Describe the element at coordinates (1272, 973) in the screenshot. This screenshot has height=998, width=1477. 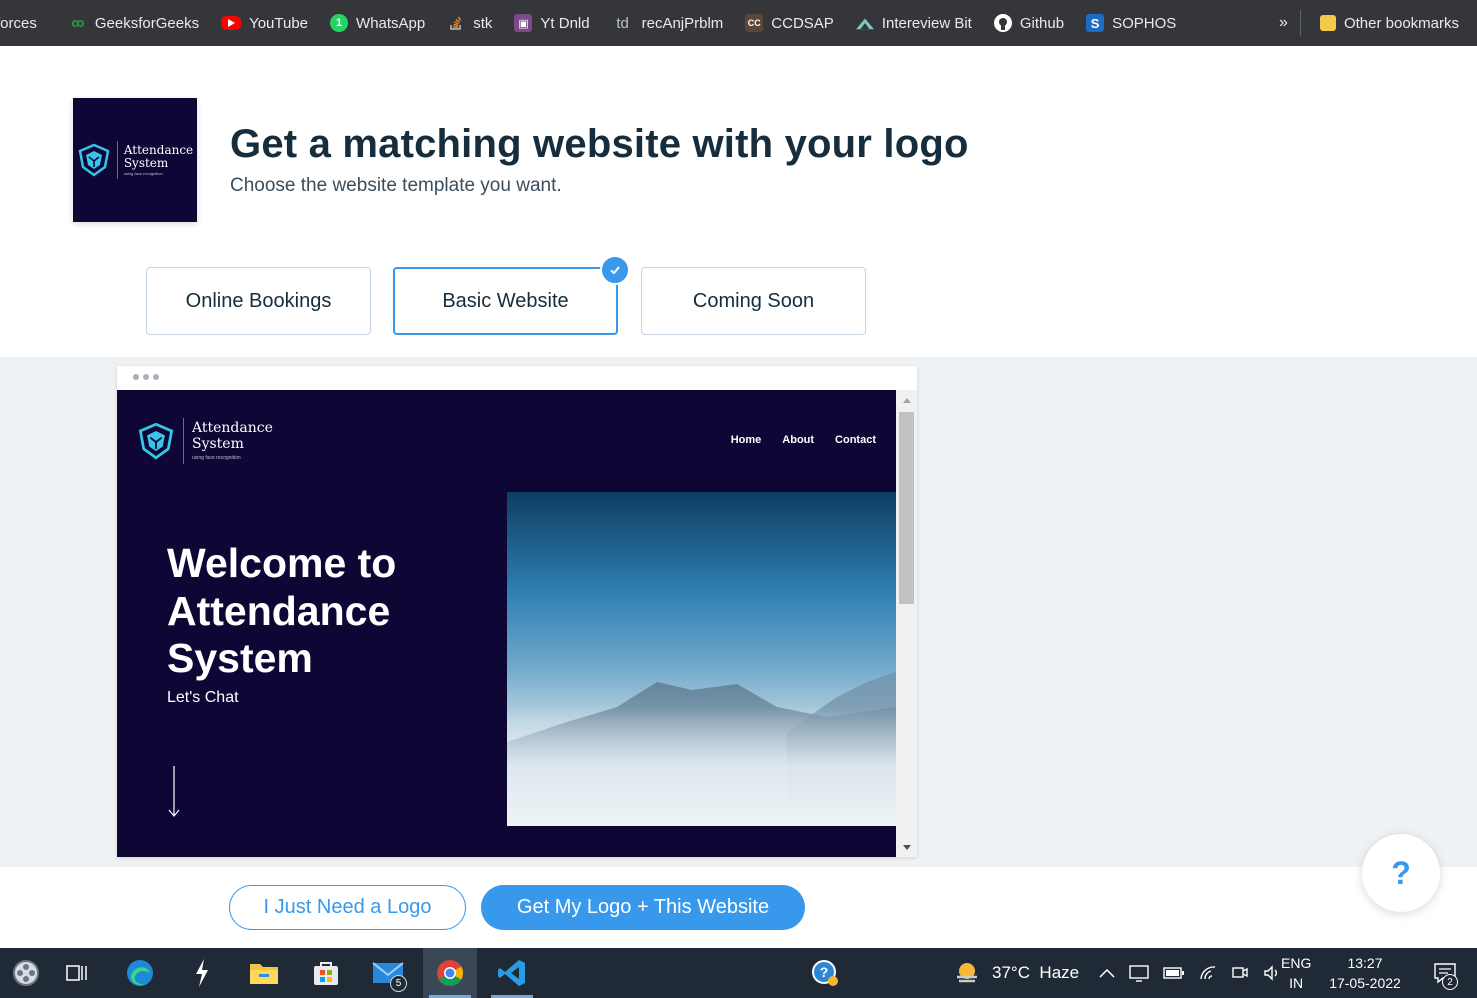
I see `volume-icon` at that location.